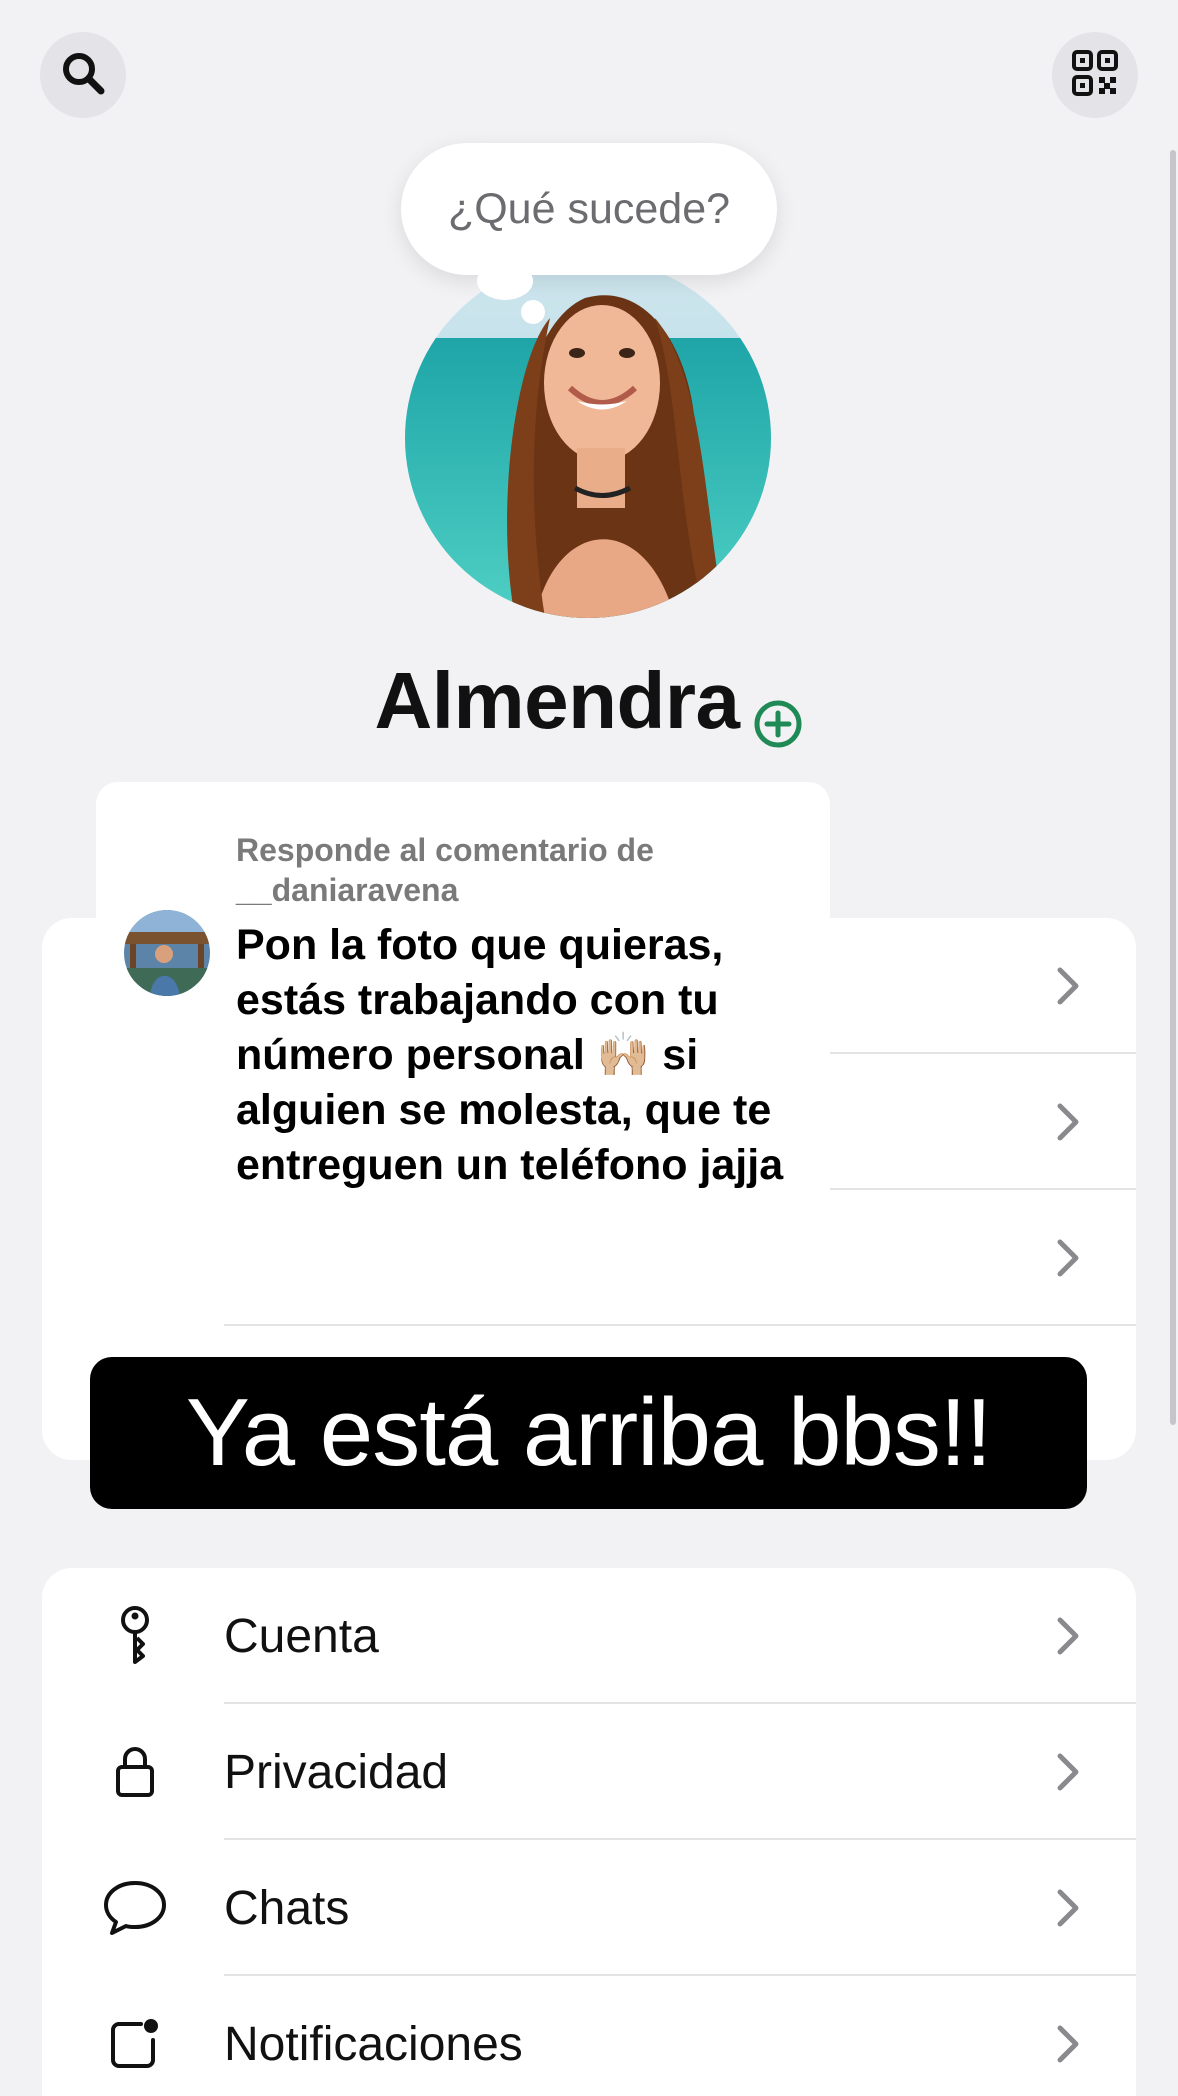 The width and height of the screenshot is (1178, 2096). I want to click on profile-name-row: Almendra, so click(589, 701).